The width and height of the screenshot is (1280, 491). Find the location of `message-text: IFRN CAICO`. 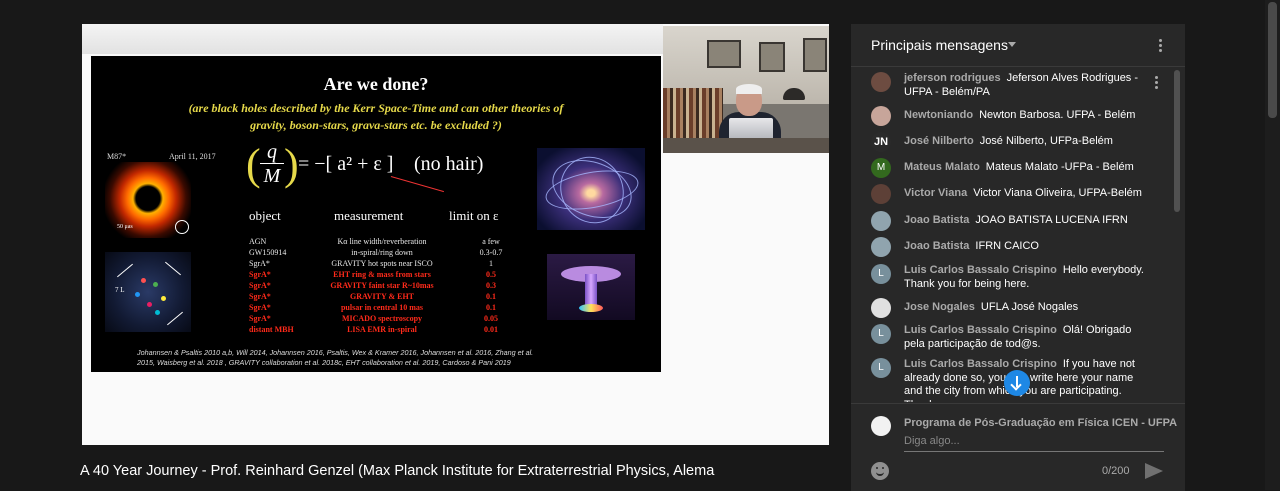

message-text: IFRN CAICO is located at coordinates (1007, 246).